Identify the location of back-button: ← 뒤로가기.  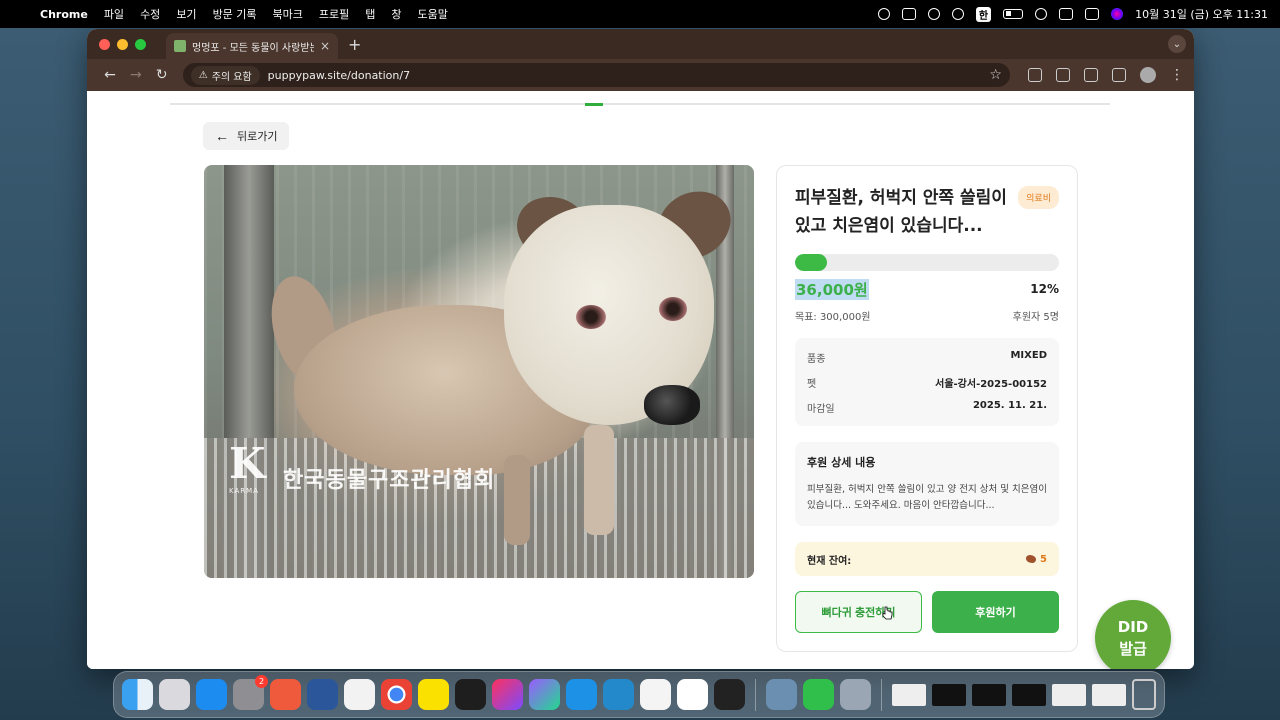
(246, 136).